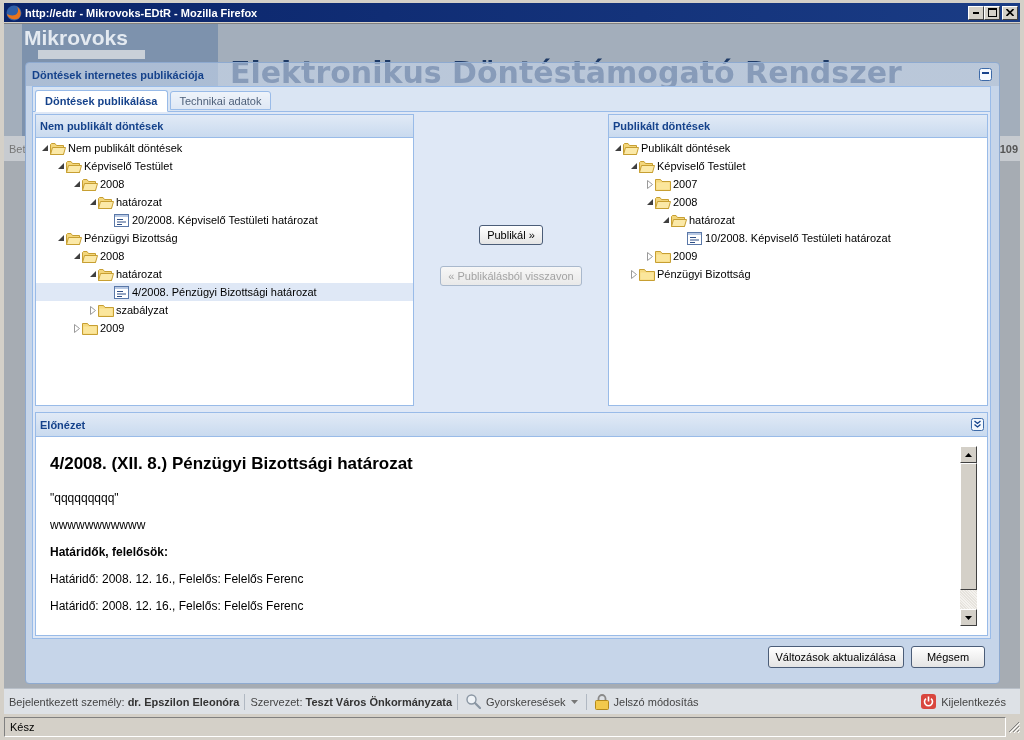 This screenshot has height=740, width=1024. I want to click on logout-button: Kijelentkezés, so click(963, 701).